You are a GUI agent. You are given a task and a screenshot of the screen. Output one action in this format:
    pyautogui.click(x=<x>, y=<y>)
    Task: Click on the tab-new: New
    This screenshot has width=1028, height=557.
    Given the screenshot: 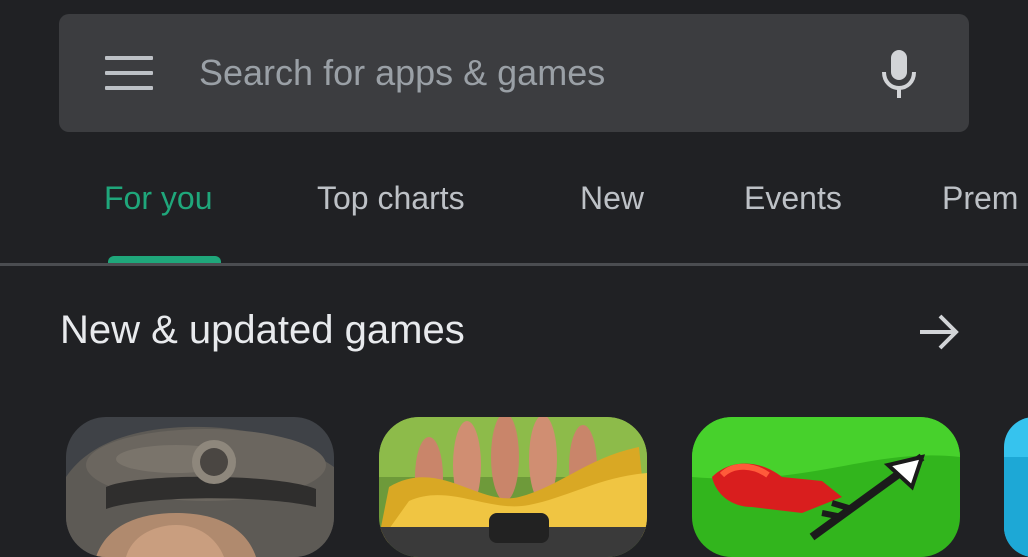 What is the action you would take?
    pyautogui.click(x=612, y=222)
    